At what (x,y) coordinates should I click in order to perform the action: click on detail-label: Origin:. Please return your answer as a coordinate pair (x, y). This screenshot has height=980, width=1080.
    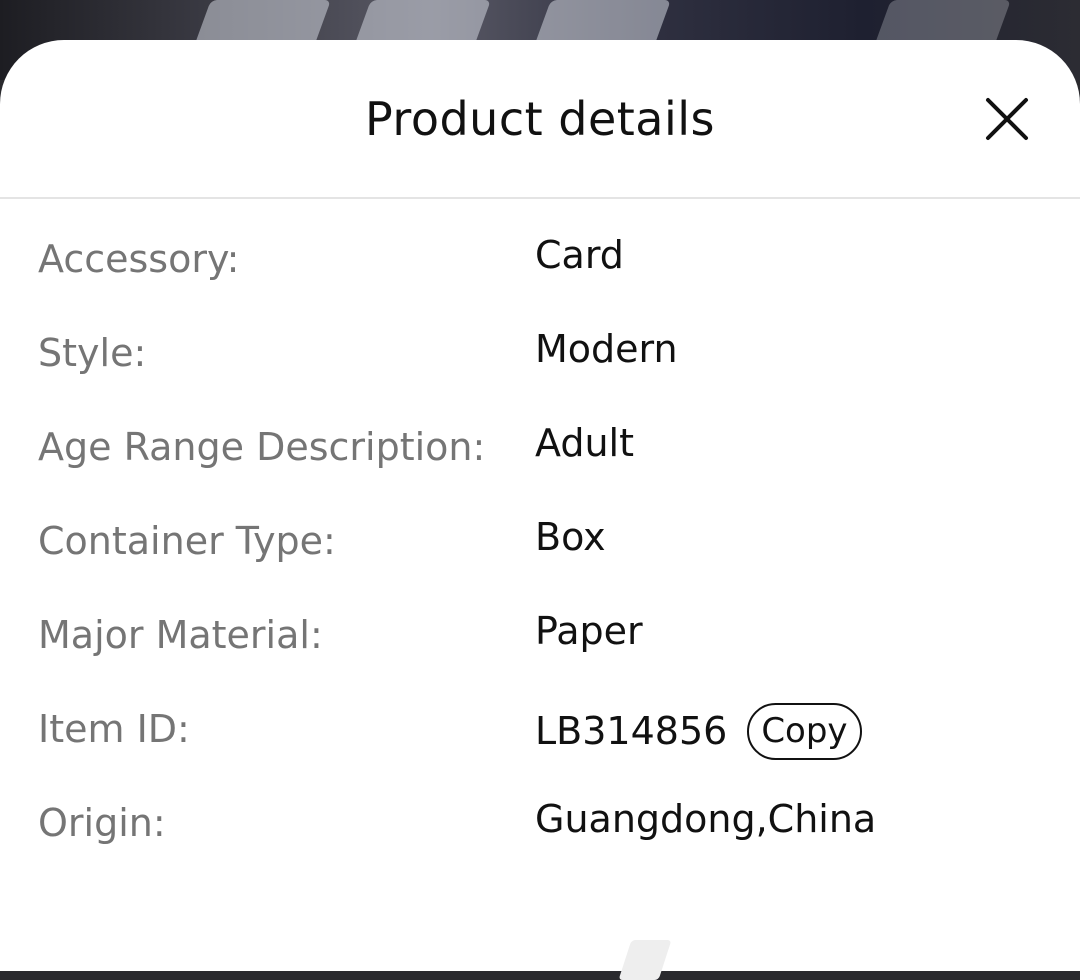
    Looking at the image, I should click on (102, 823).